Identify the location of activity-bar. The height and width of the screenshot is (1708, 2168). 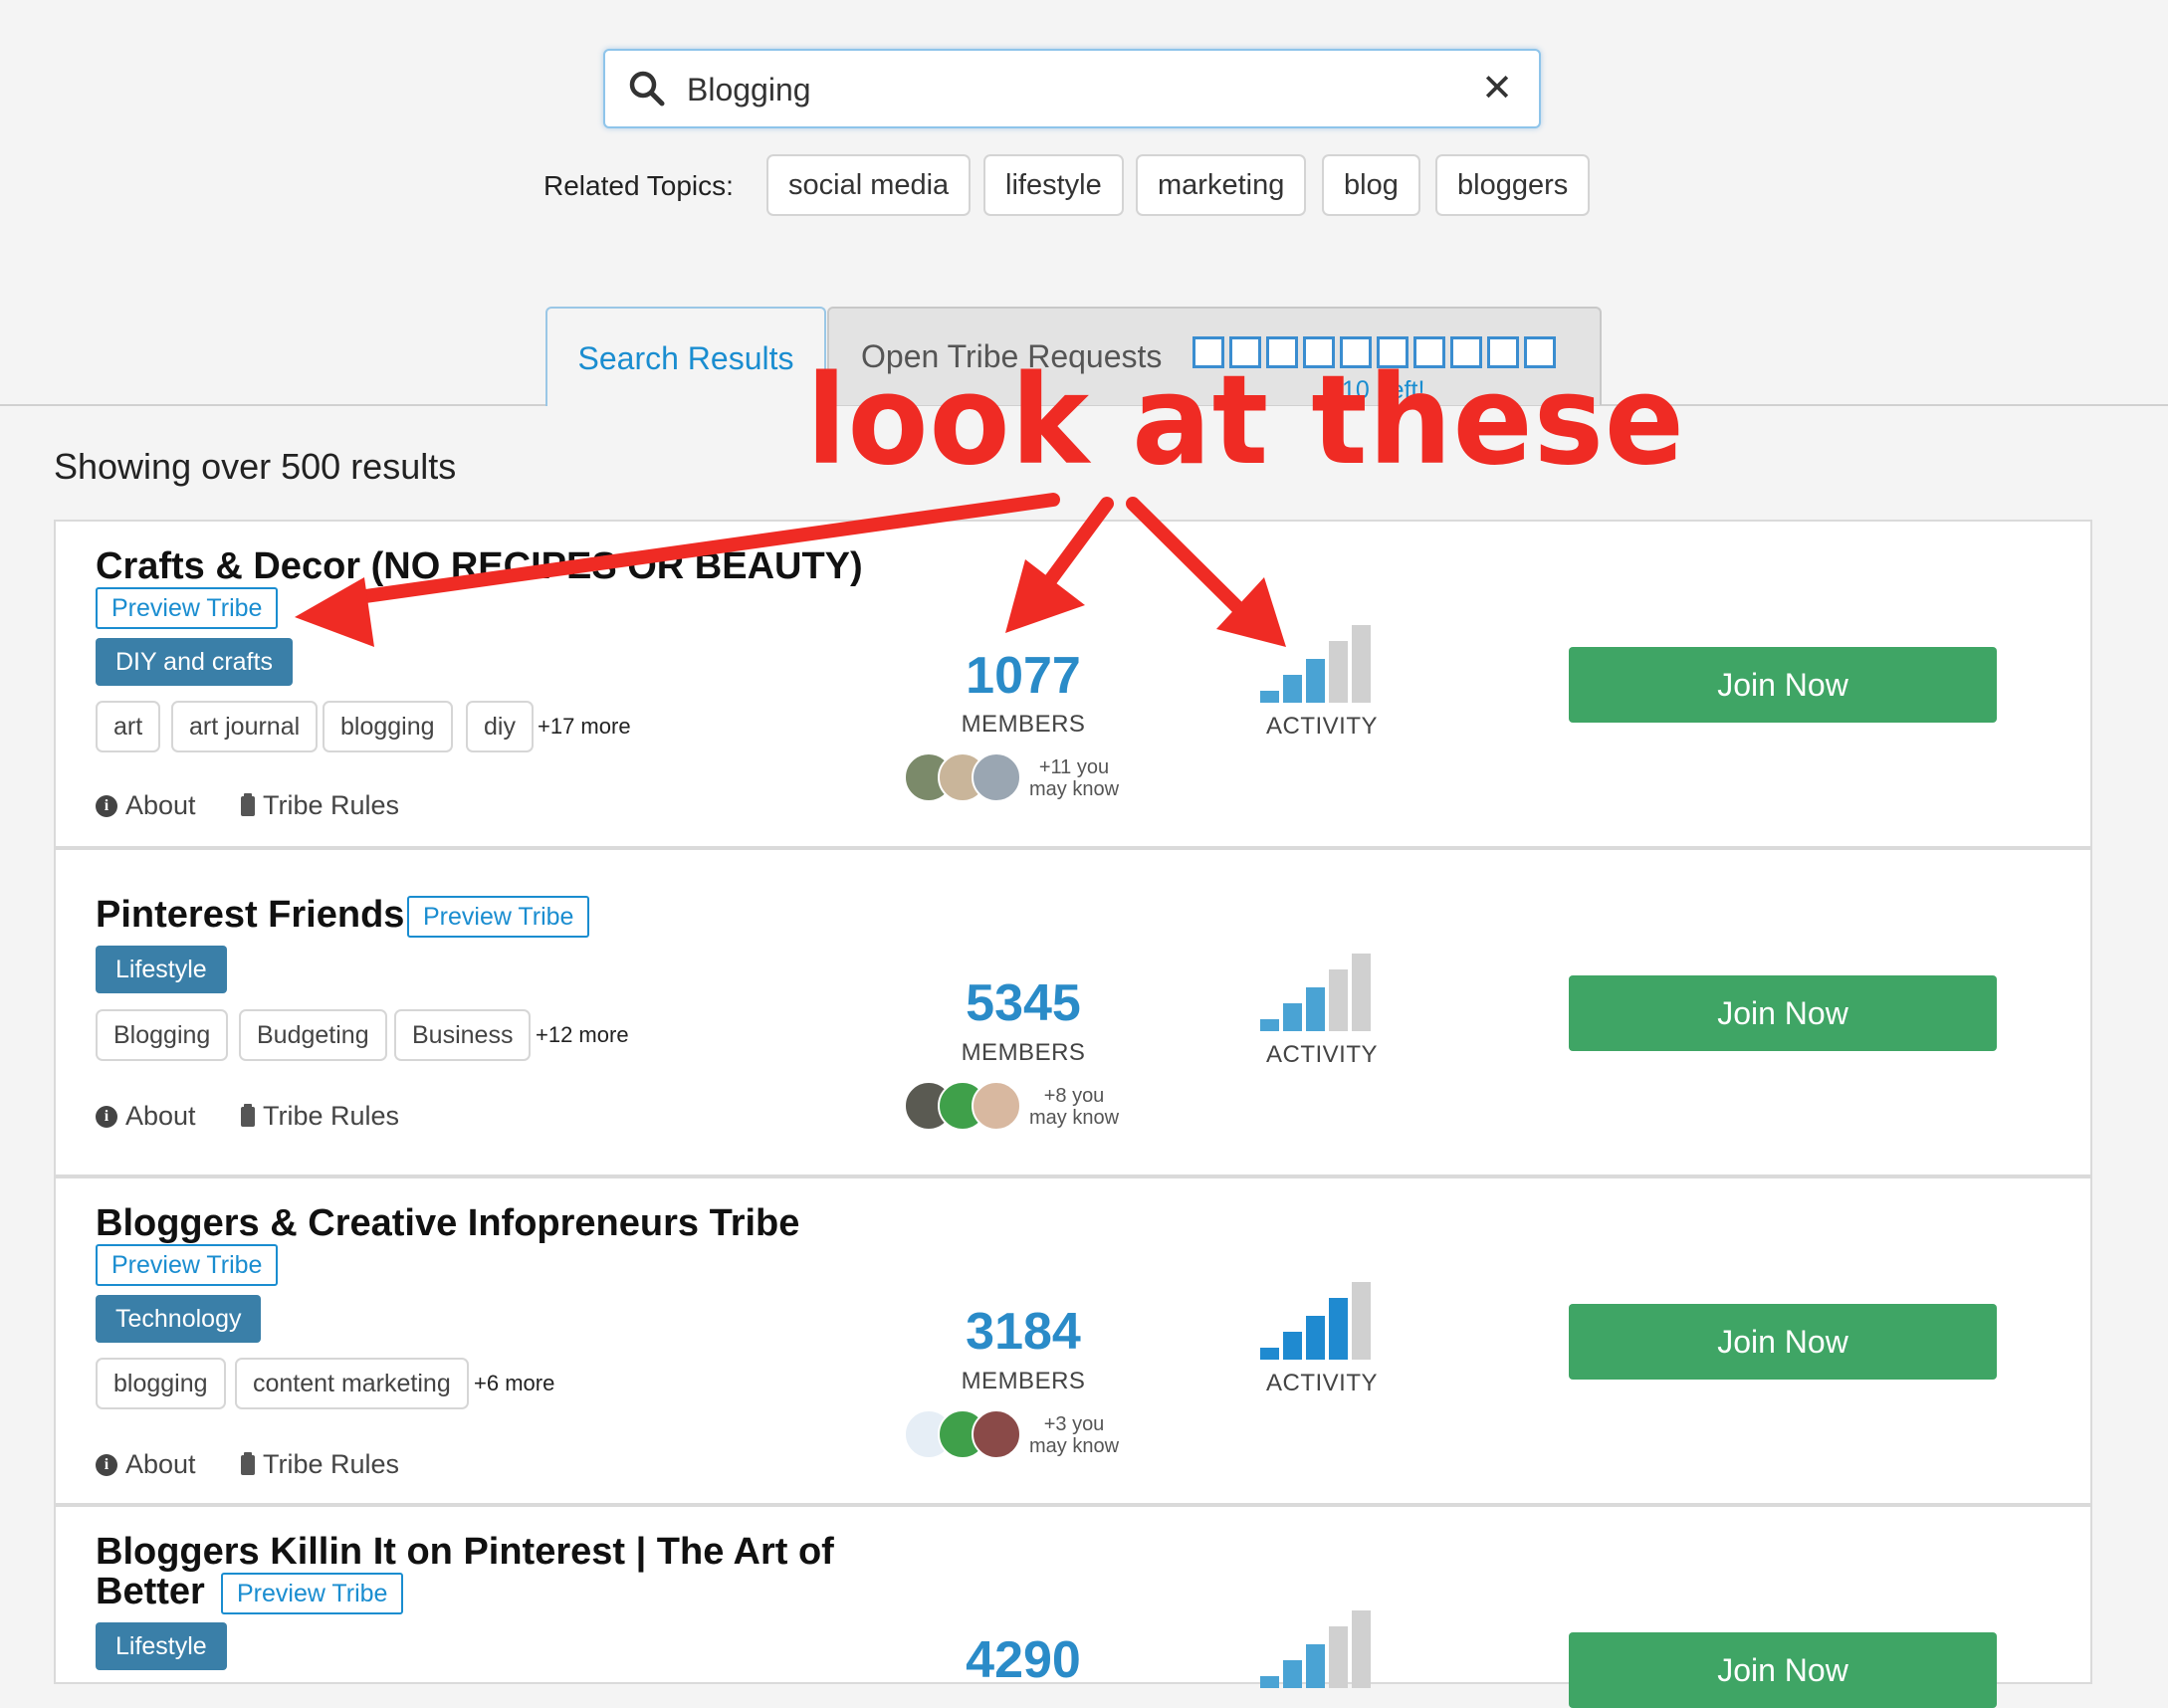
(1269, 1682).